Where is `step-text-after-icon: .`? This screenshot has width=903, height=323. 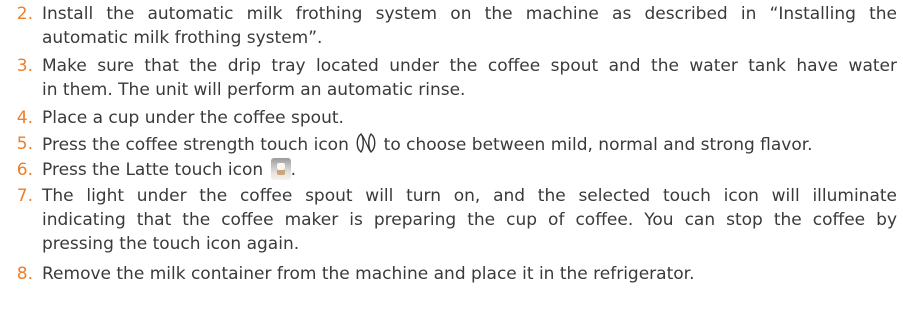
step-text-after-icon: . is located at coordinates (293, 170).